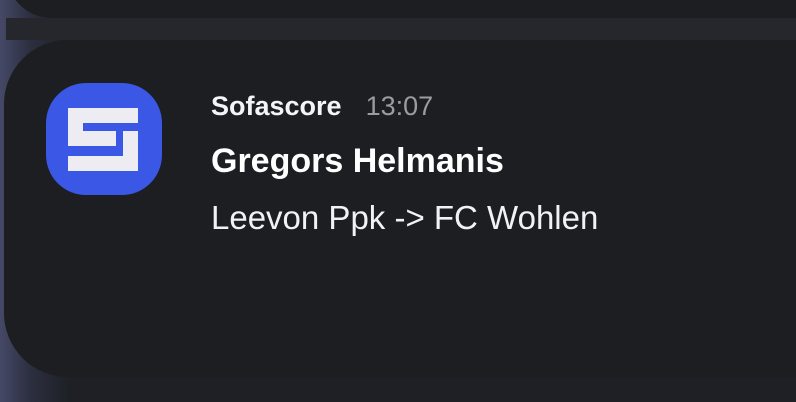  Describe the element at coordinates (401, 9) in the screenshot. I see `previous-notification-card` at that location.